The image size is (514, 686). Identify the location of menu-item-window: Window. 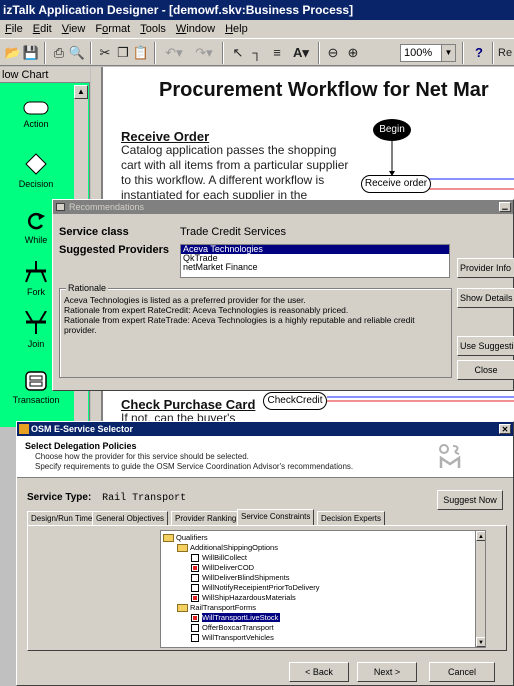
(195, 29).